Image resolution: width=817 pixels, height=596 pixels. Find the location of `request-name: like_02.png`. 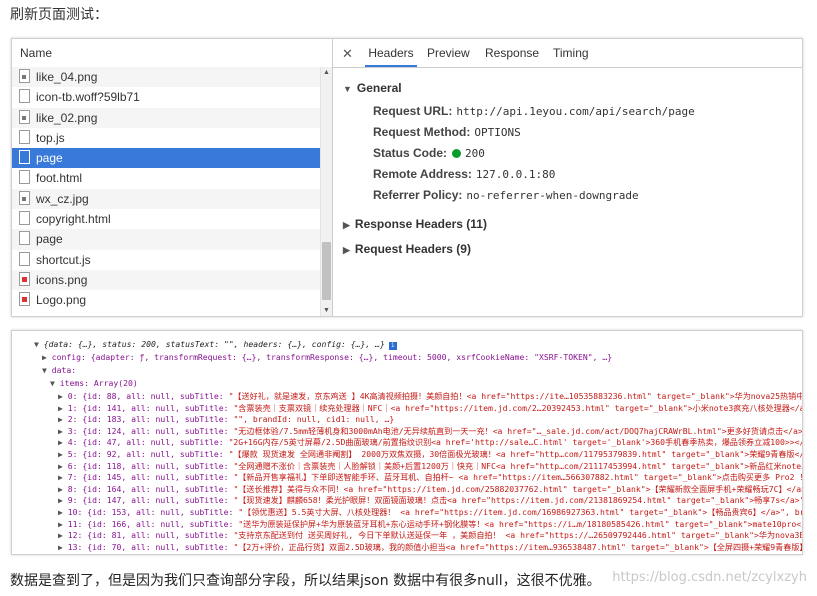

request-name: like_02.png is located at coordinates (67, 117).